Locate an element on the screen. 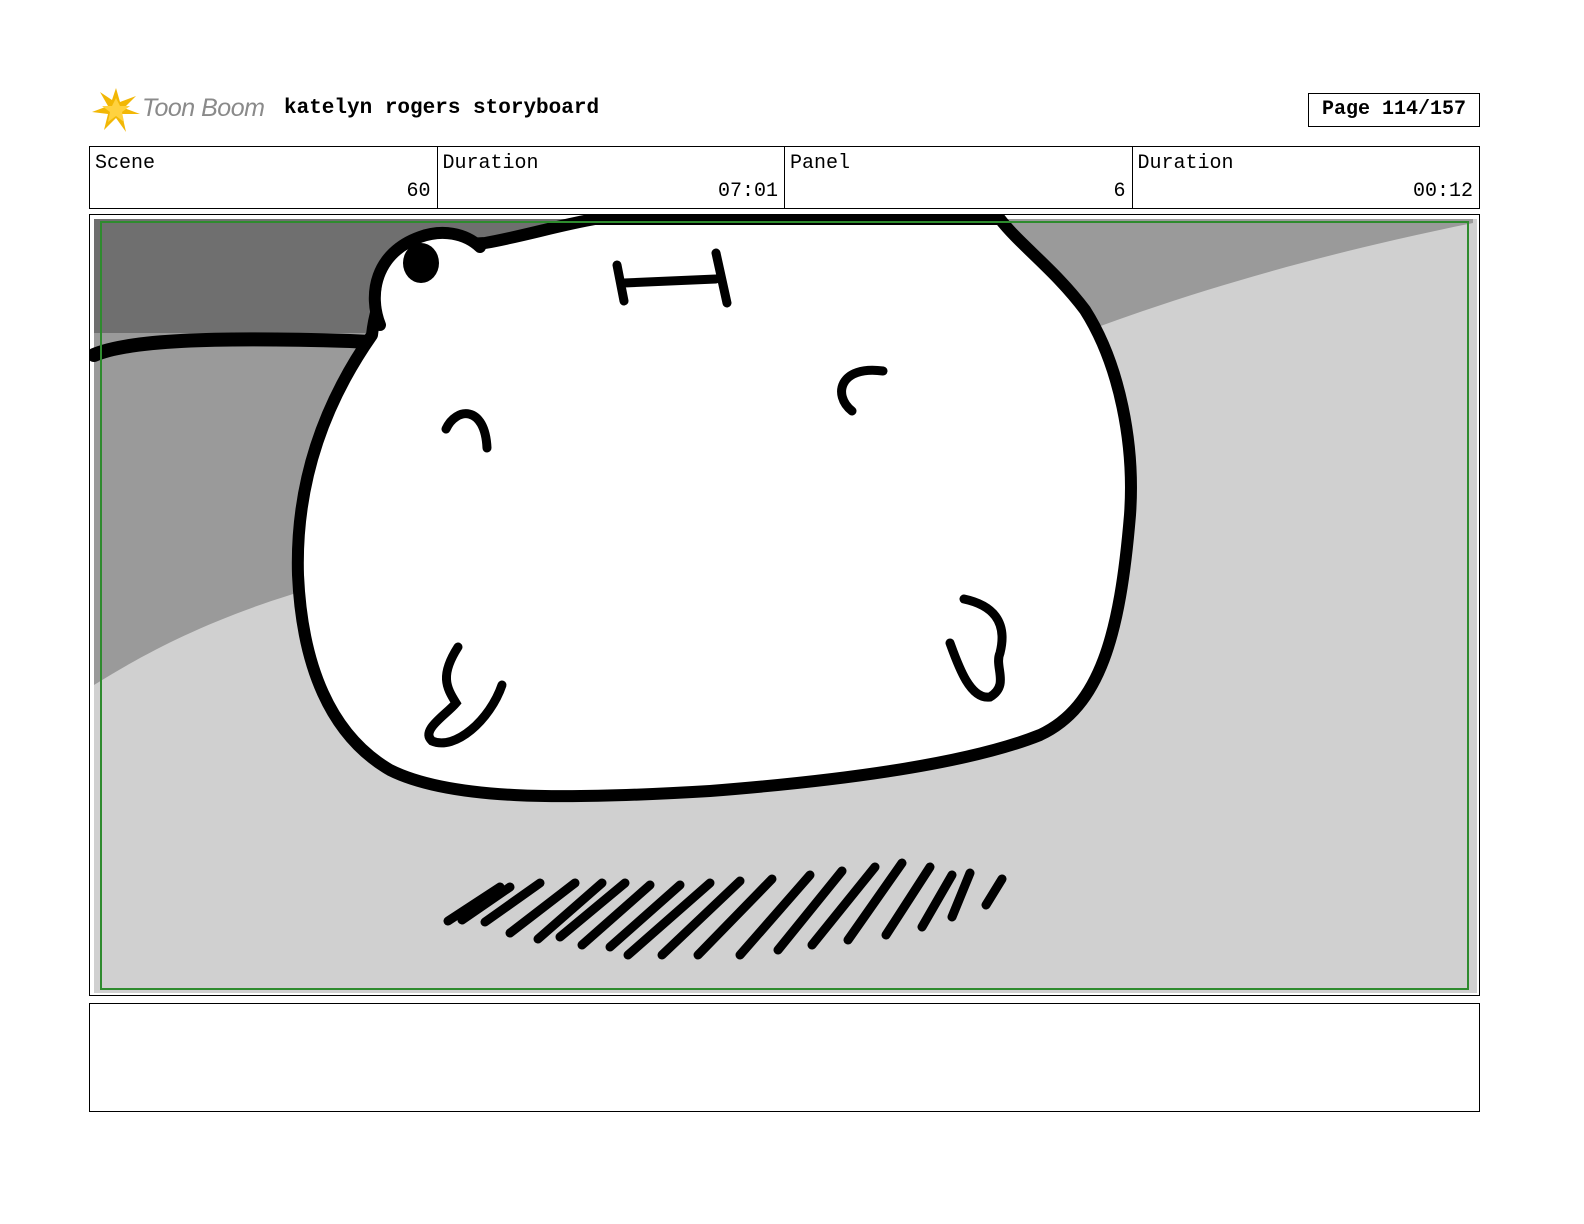 This screenshot has width=1584, height=1224. document-title: katelyn rogers storyboard is located at coordinates (442, 108).